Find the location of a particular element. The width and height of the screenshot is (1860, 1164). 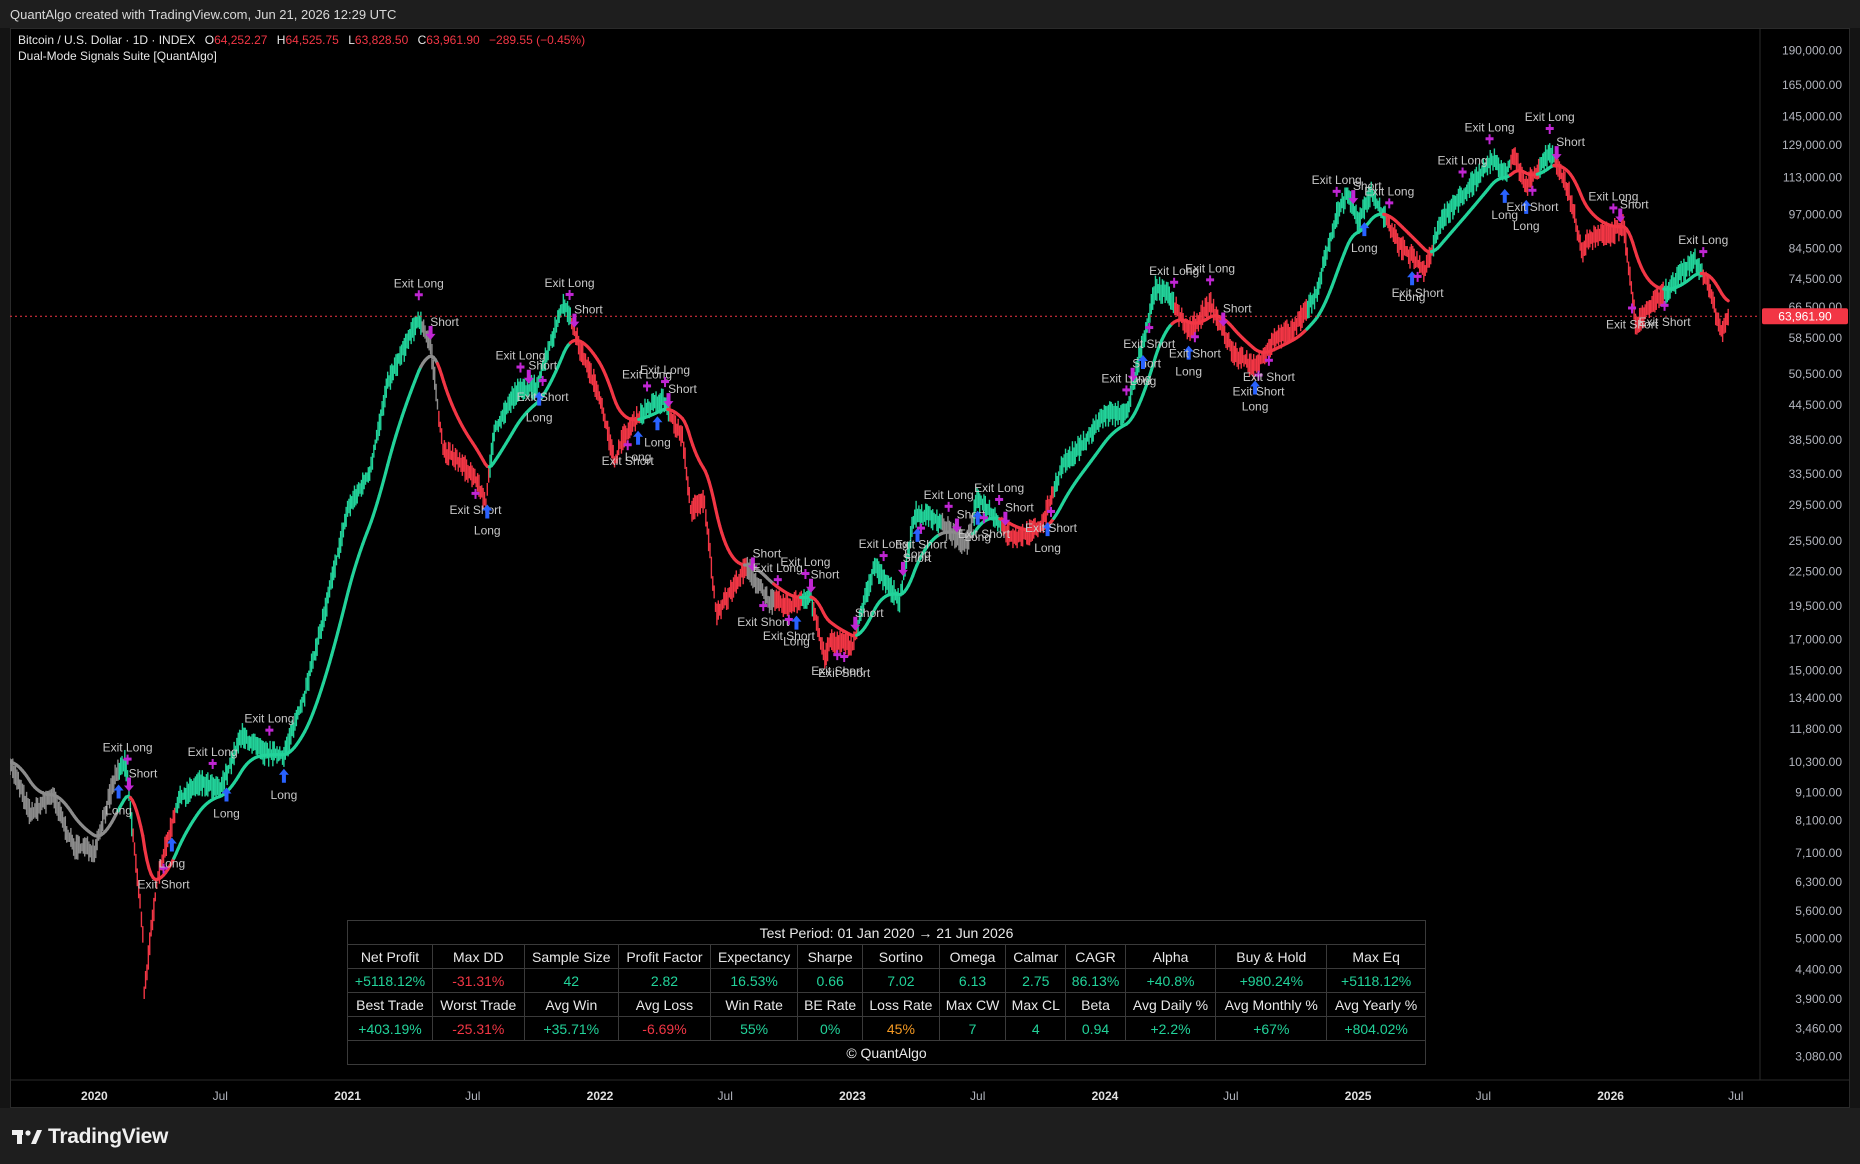

y-tick-label: 10,300.00 is located at coordinates (1816, 762).